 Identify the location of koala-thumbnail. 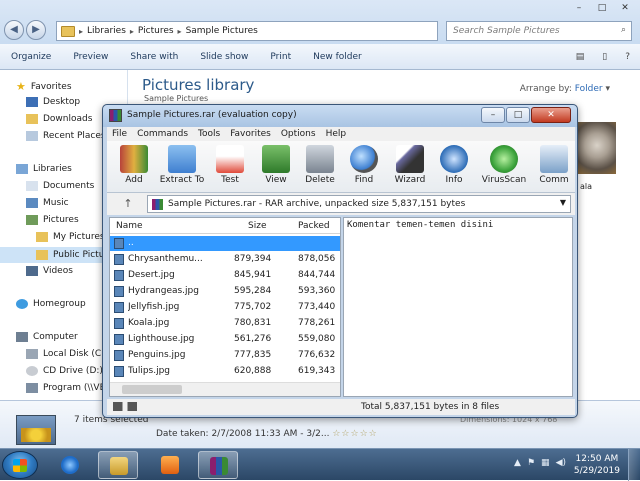
(597, 148).